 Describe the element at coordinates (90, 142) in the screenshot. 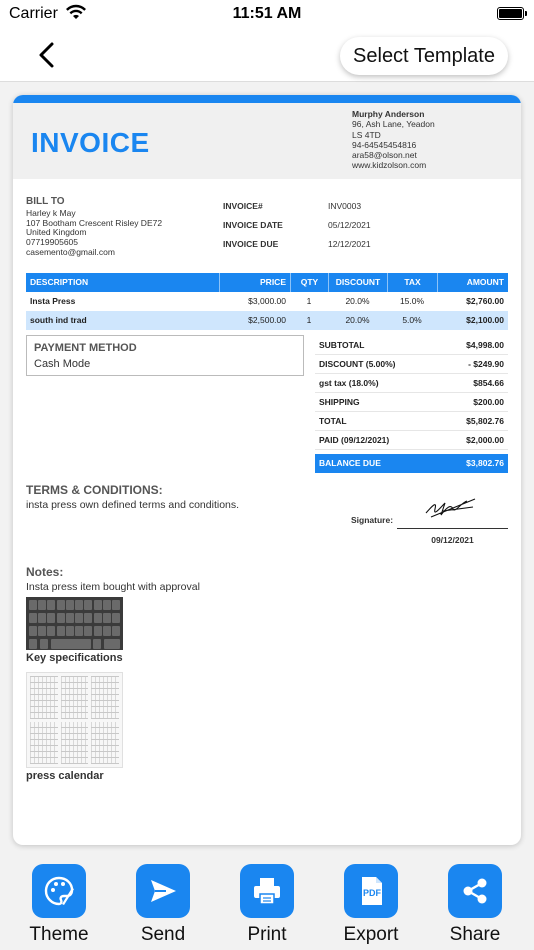

I see `invoice-title: INVOICE` at that location.